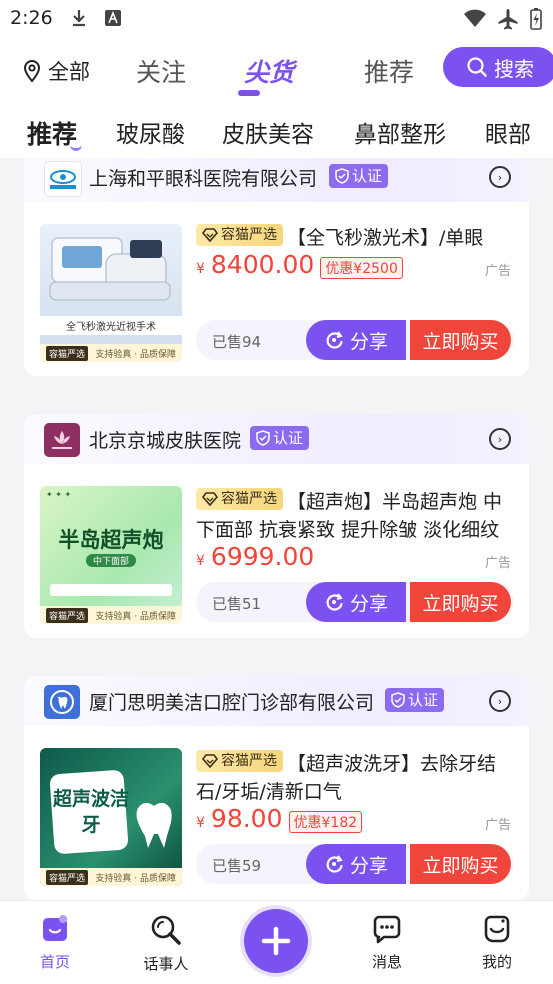  What do you see at coordinates (55, 942) in the screenshot?
I see `nav-home: 首页` at bounding box center [55, 942].